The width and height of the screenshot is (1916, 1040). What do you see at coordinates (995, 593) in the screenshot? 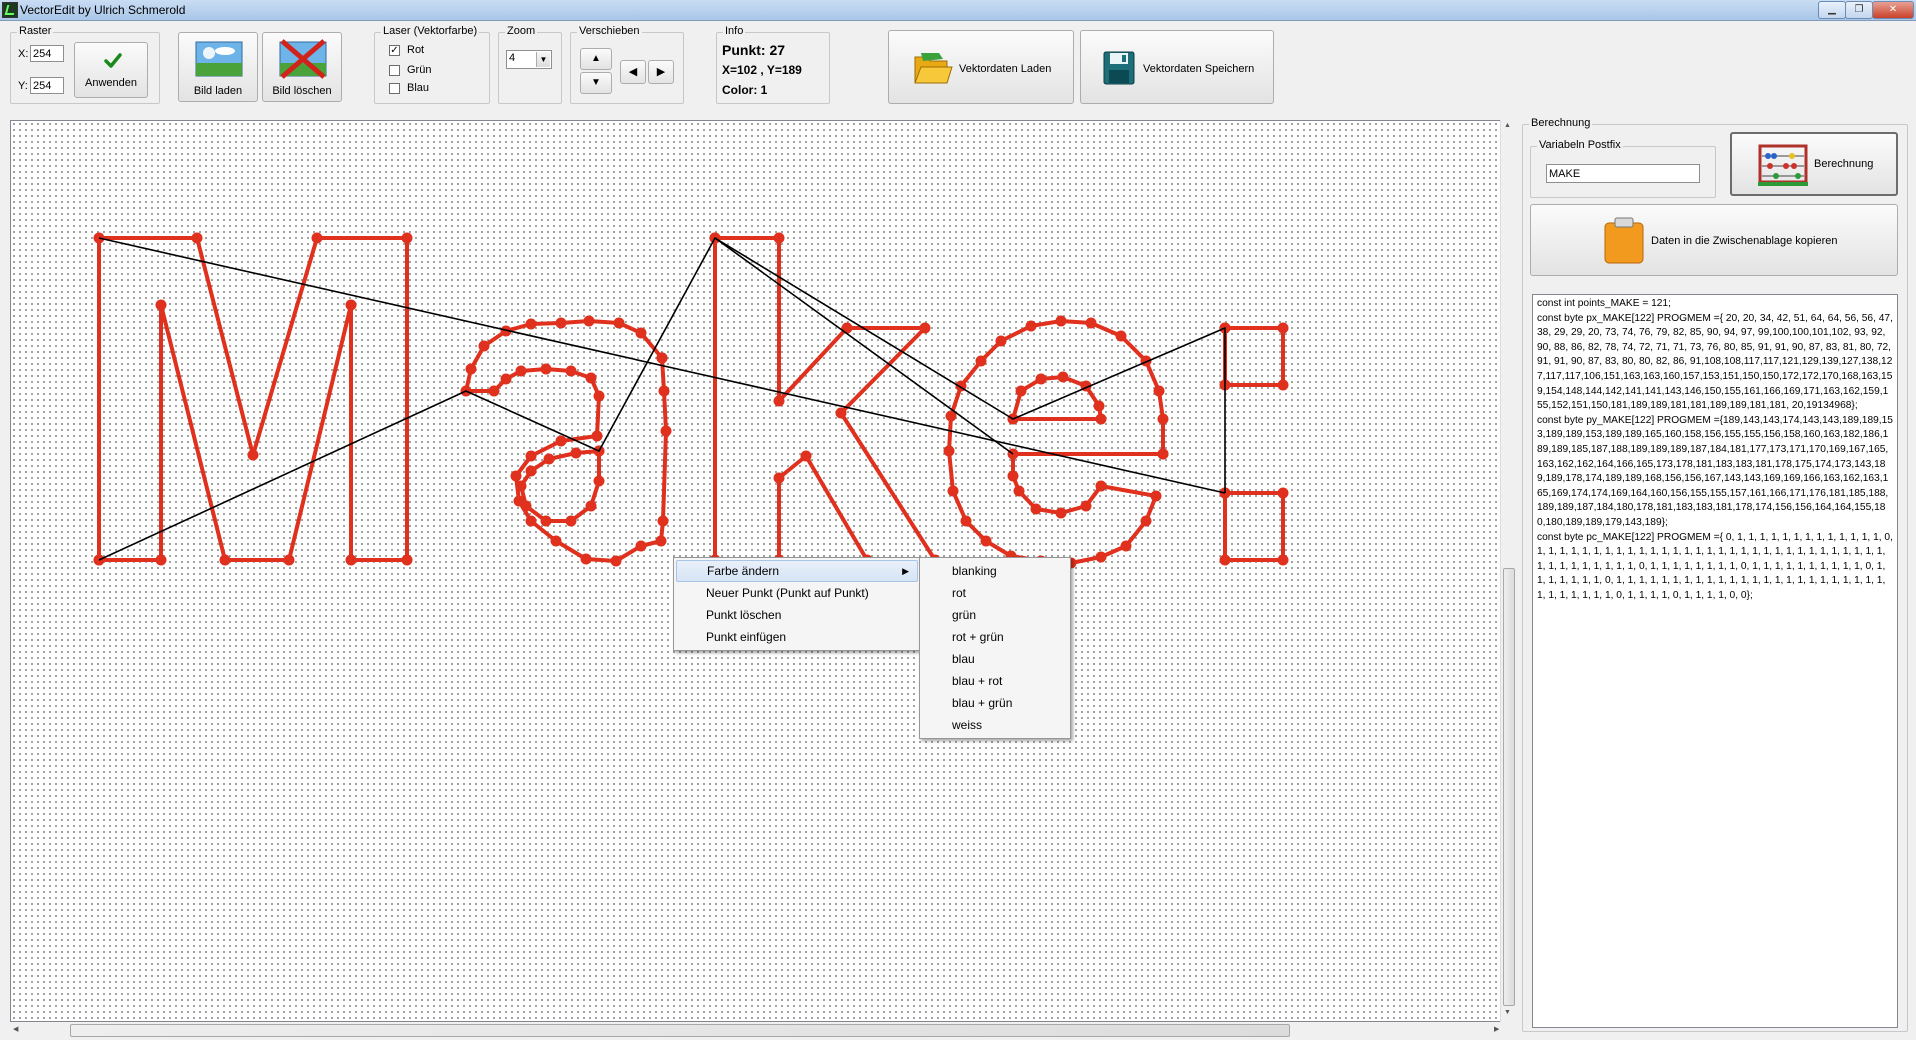
I see `submenu-item-rot: rot` at bounding box center [995, 593].